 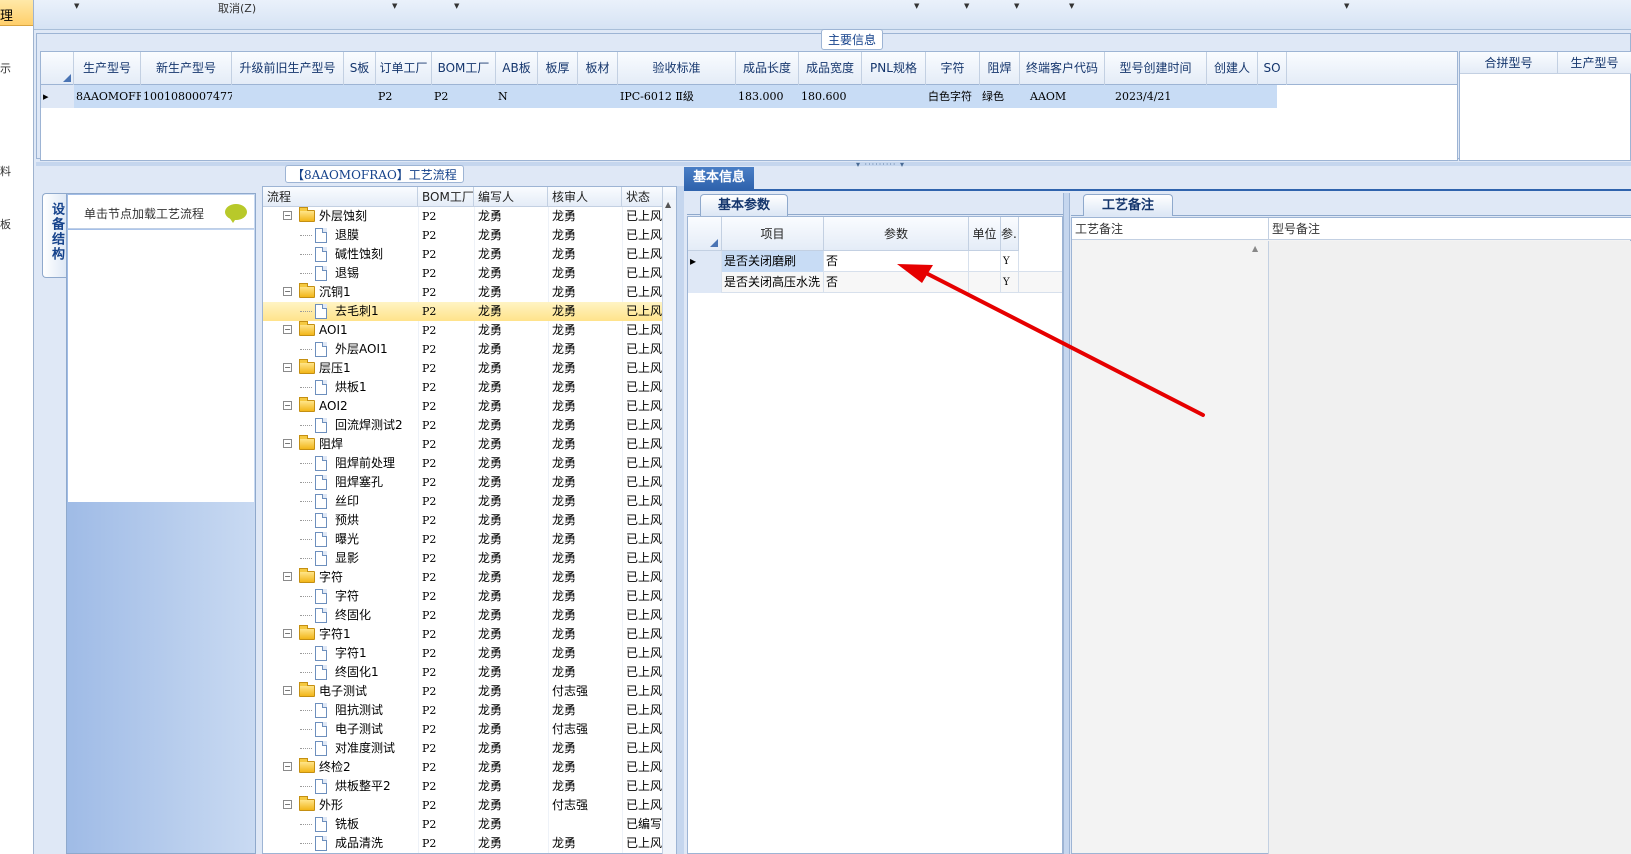 I want to click on tree-row: 铣板 P2 龙勇 已编写, so click(x=463, y=824).